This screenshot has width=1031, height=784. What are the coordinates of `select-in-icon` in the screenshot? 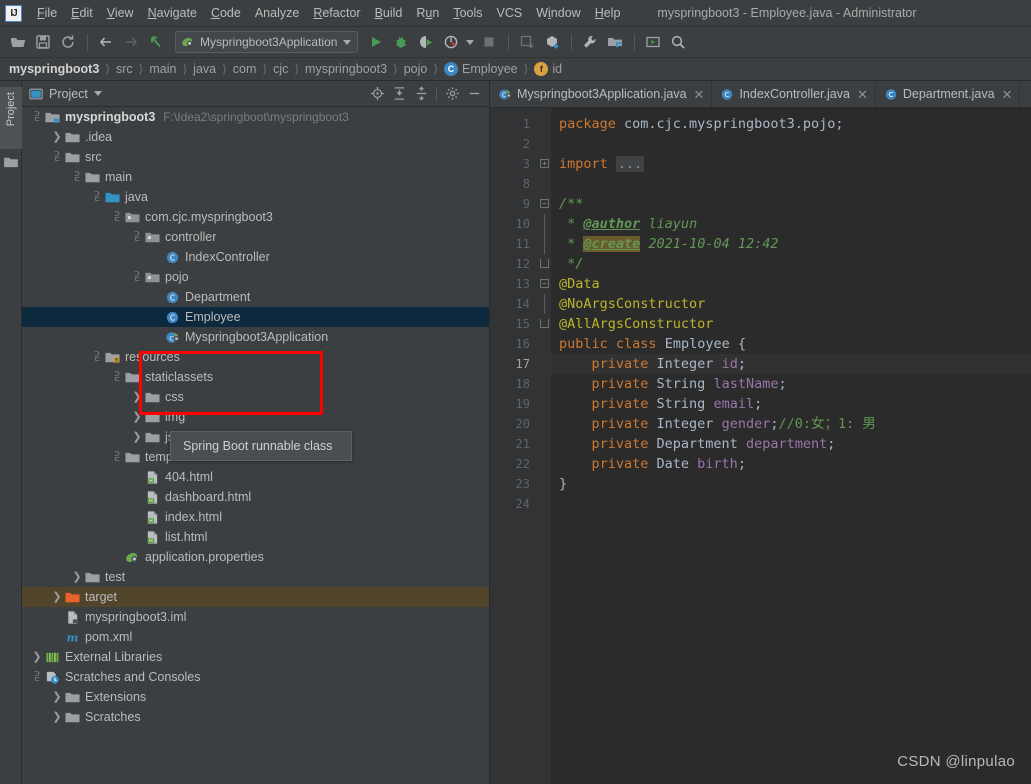 It's located at (653, 42).